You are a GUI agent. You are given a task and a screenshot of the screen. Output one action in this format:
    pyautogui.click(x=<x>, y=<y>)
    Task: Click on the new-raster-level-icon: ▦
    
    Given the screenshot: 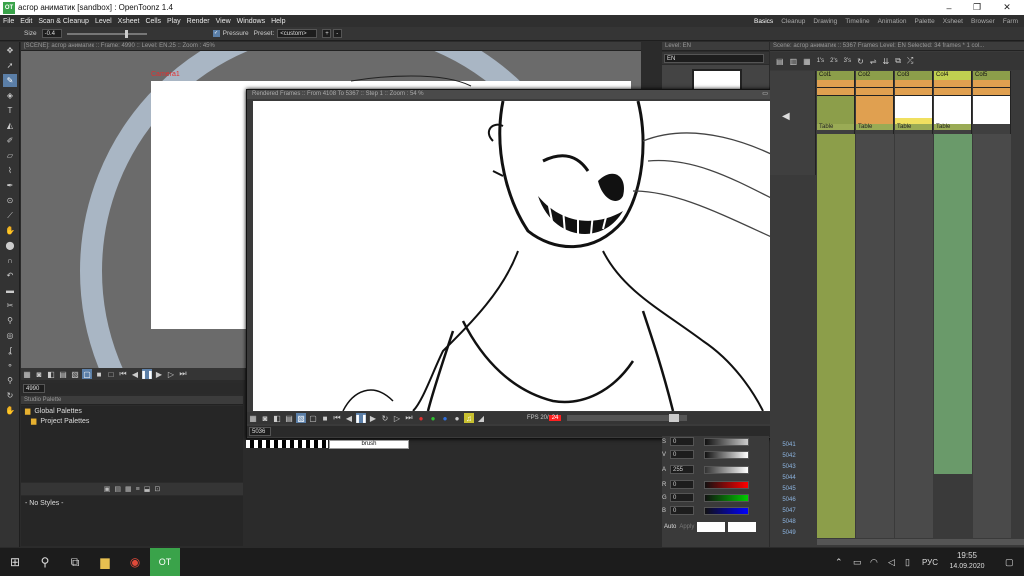 What is the action you would take?
    pyautogui.click(x=807, y=61)
    